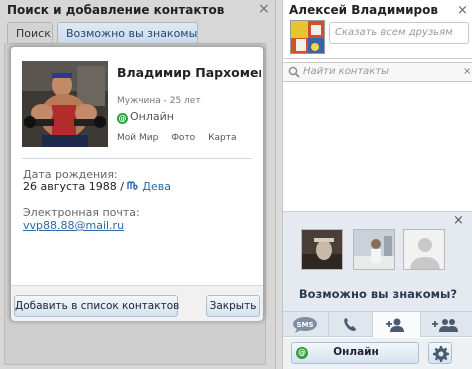 The width and height of the screenshot is (472, 369). I want to click on link-my-world: Мой Мир, so click(137, 138).